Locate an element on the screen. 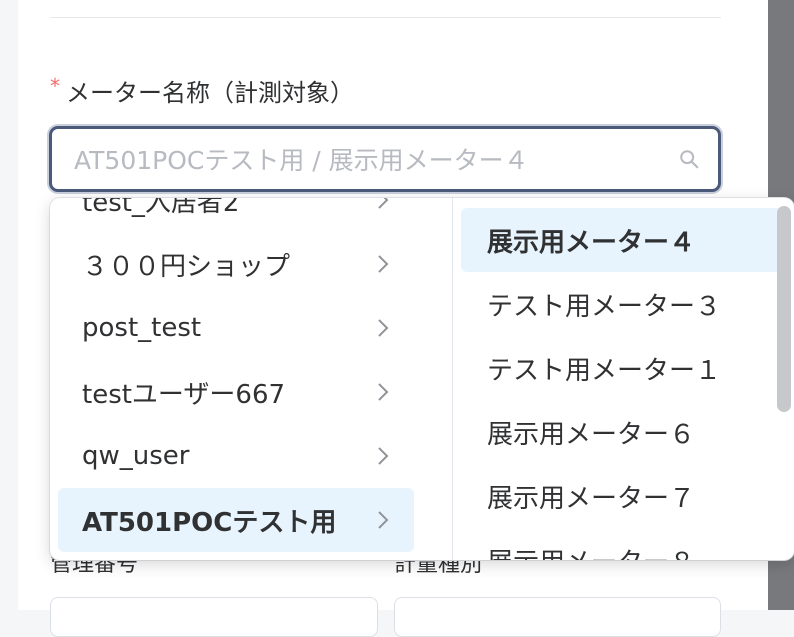 This screenshot has width=794, height=637. level2-item-label: テスト用メーター３ is located at coordinates (604, 306).